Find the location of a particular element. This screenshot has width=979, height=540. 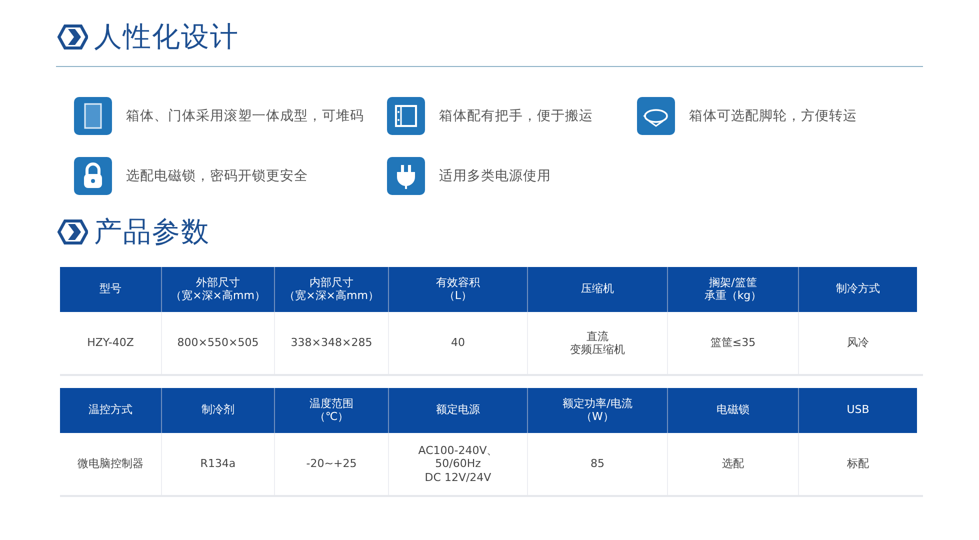

table-cell: 标配 is located at coordinates (857, 464).